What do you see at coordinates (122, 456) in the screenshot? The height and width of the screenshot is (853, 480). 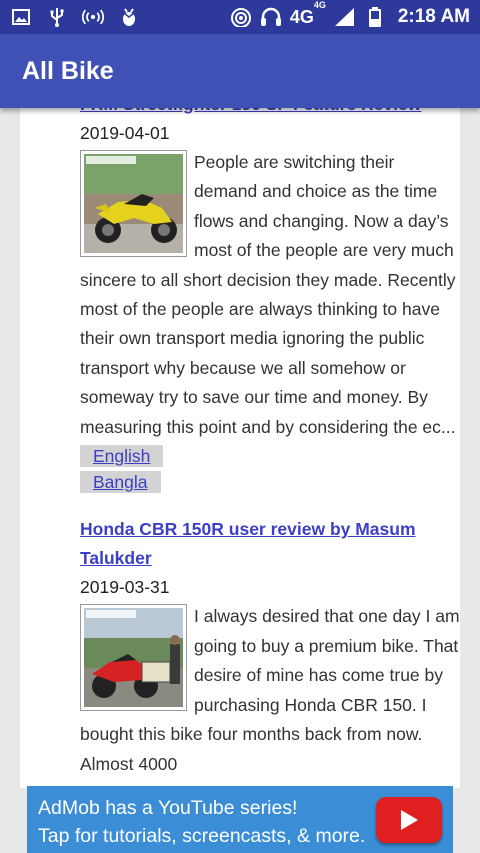 I see `english-link: English` at bounding box center [122, 456].